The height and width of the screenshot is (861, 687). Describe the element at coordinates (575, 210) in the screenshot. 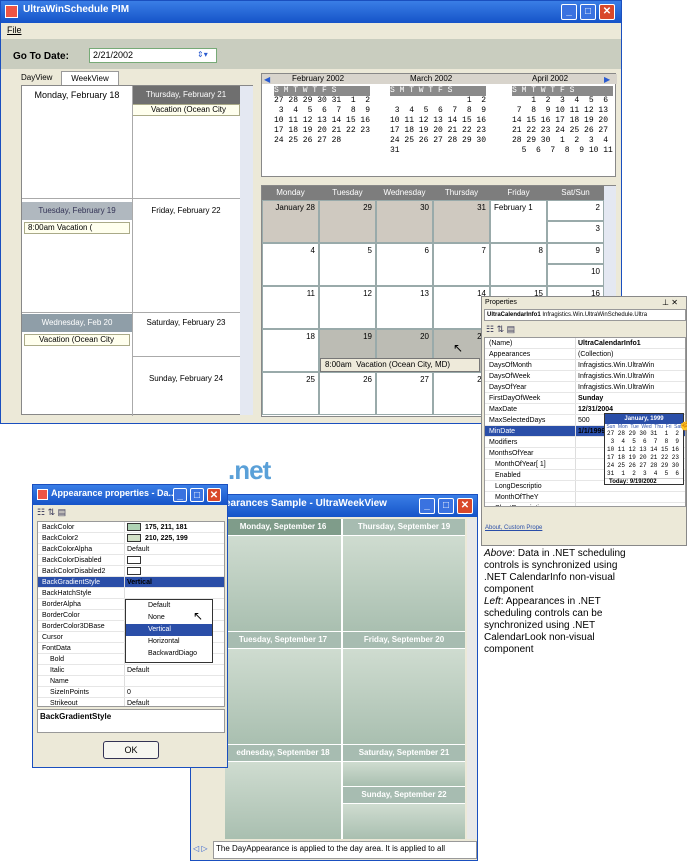

I see `month-weekend-cell: 2` at that location.